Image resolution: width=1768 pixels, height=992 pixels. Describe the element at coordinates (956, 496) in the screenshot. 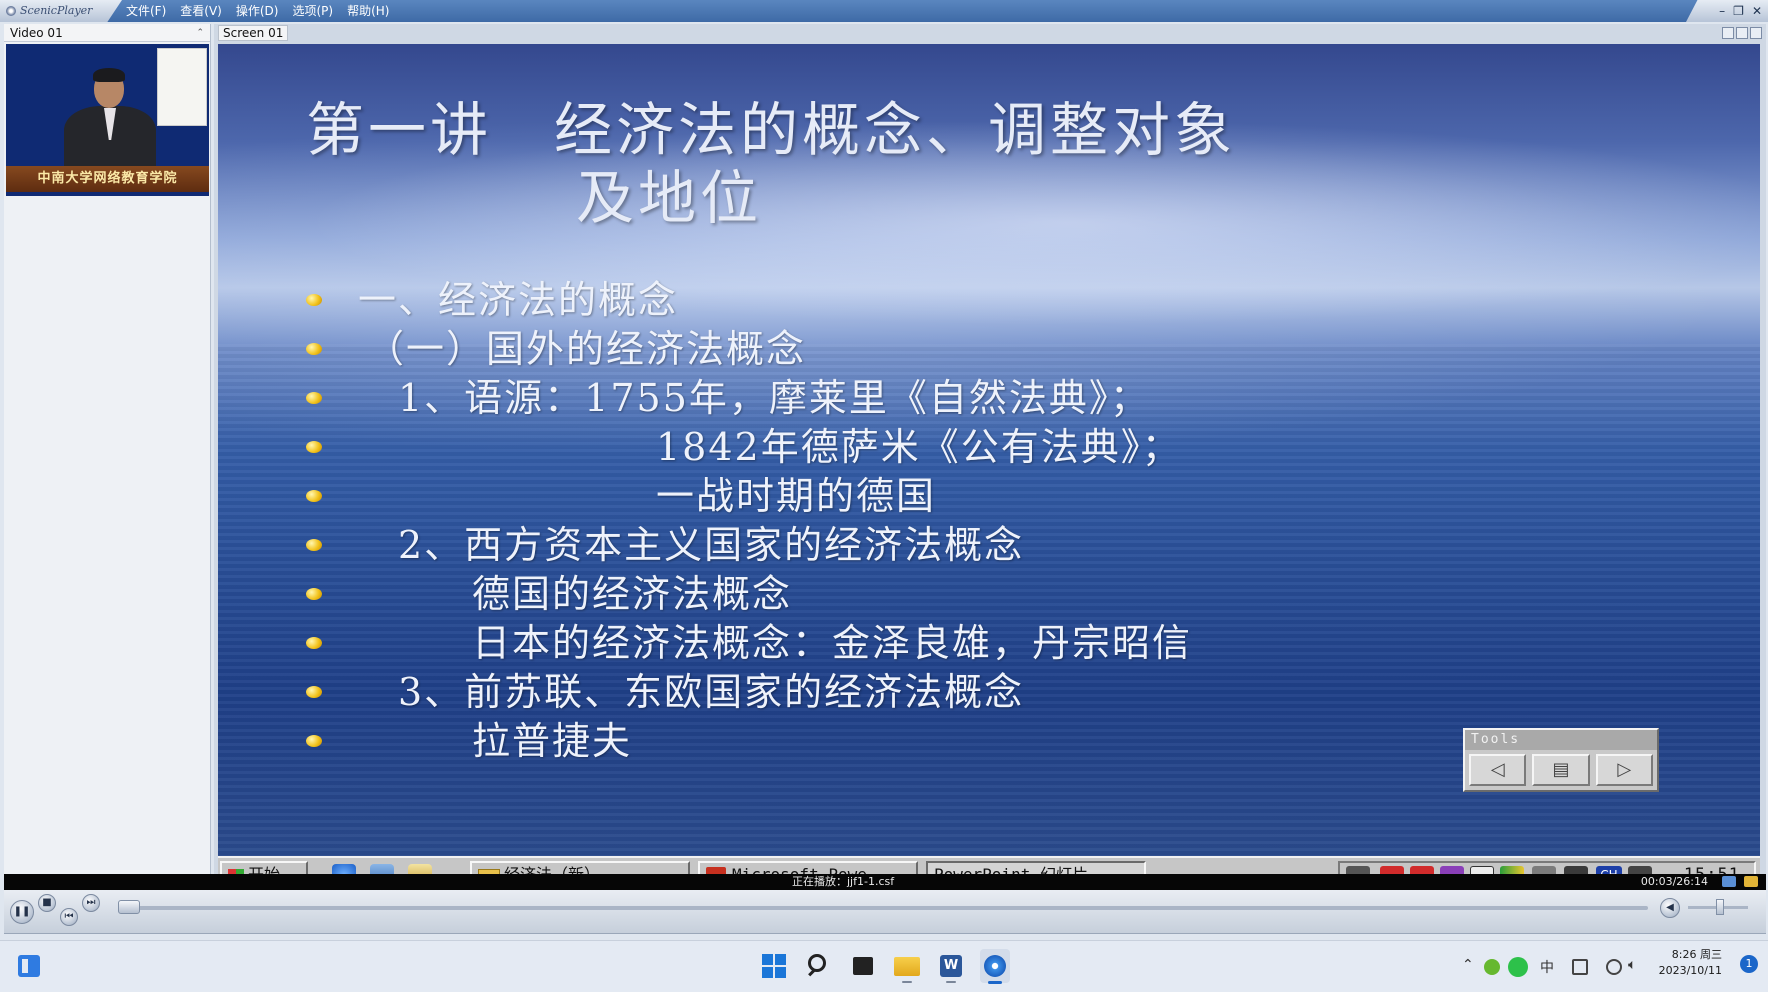

I see `bullet-item: 一战时期的德国` at that location.